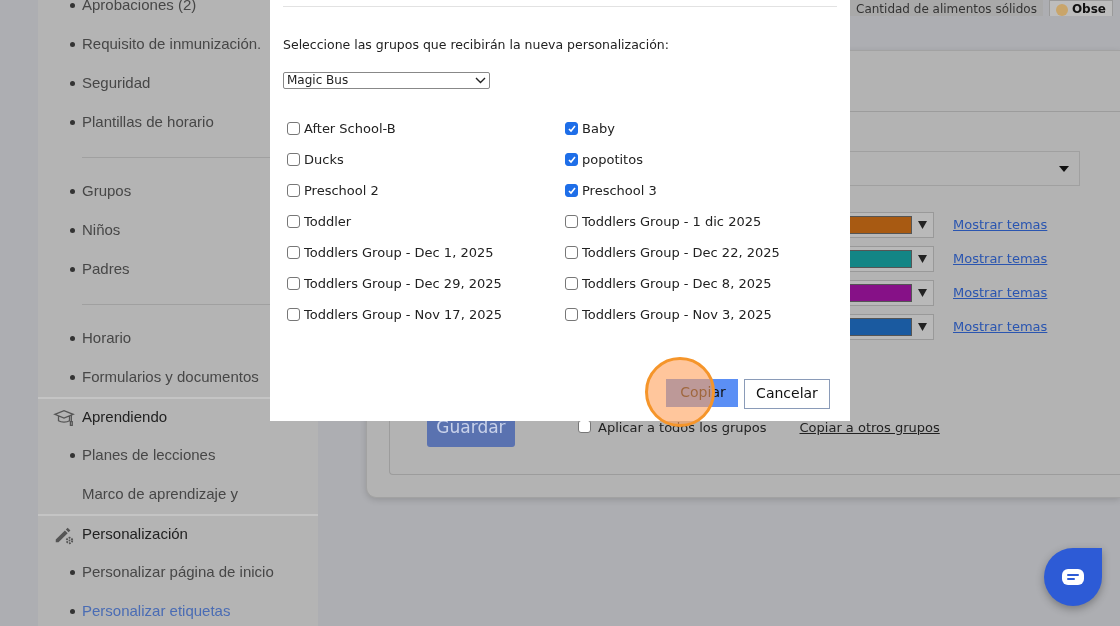 The width and height of the screenshot is (1120, 626). What do you see at coordinates (480, 80) in the screenshot?
I see `chevron-down-icon` at bounding box center [480, 80].